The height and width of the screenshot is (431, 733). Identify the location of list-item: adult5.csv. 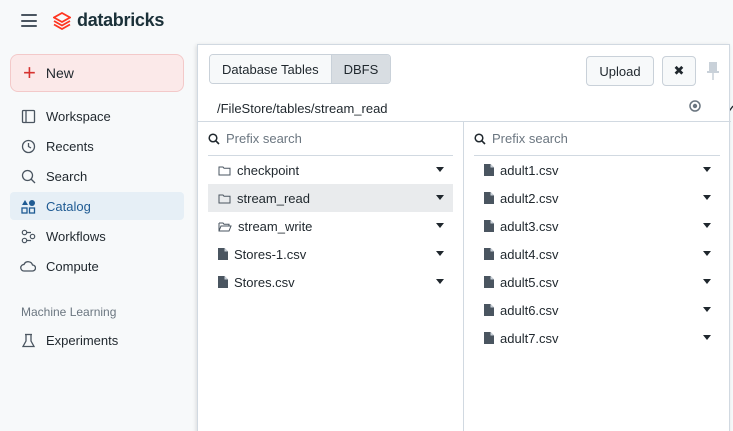
(597, 282).